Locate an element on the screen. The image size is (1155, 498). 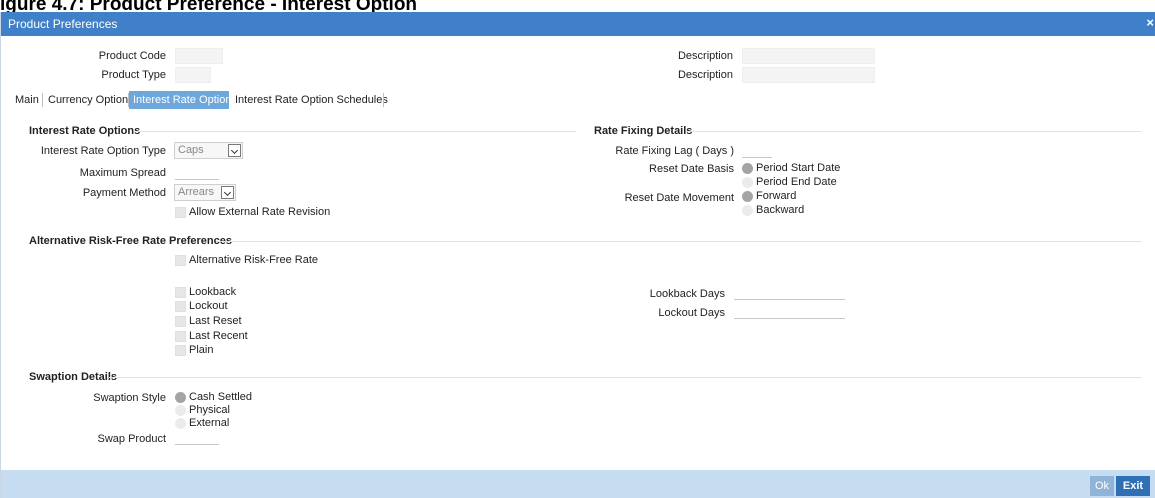
lookback-checkbox is located at coordinates (180, 292).